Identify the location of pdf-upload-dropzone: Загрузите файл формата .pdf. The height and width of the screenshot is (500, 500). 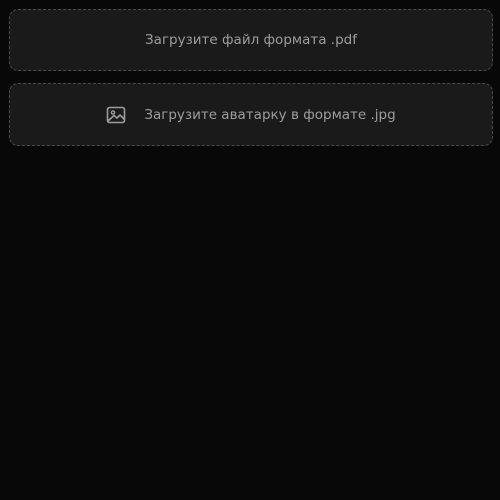
(251, 40).